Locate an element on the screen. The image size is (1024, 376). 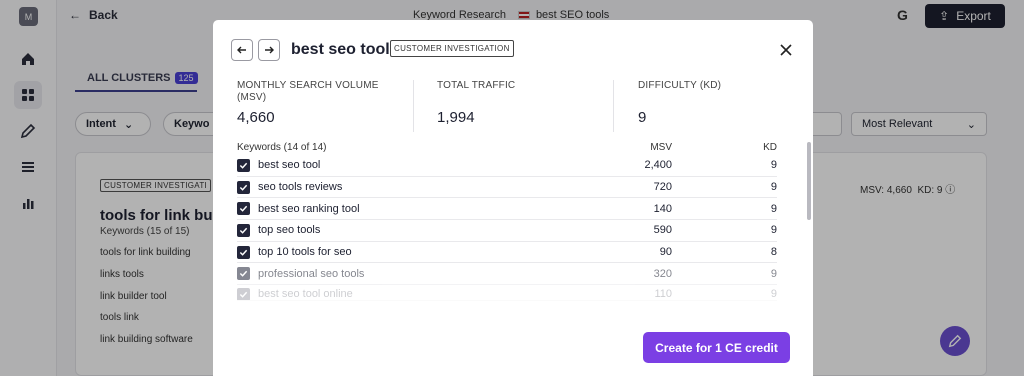
arrow-right-icon is located at coordinates (269, 50).